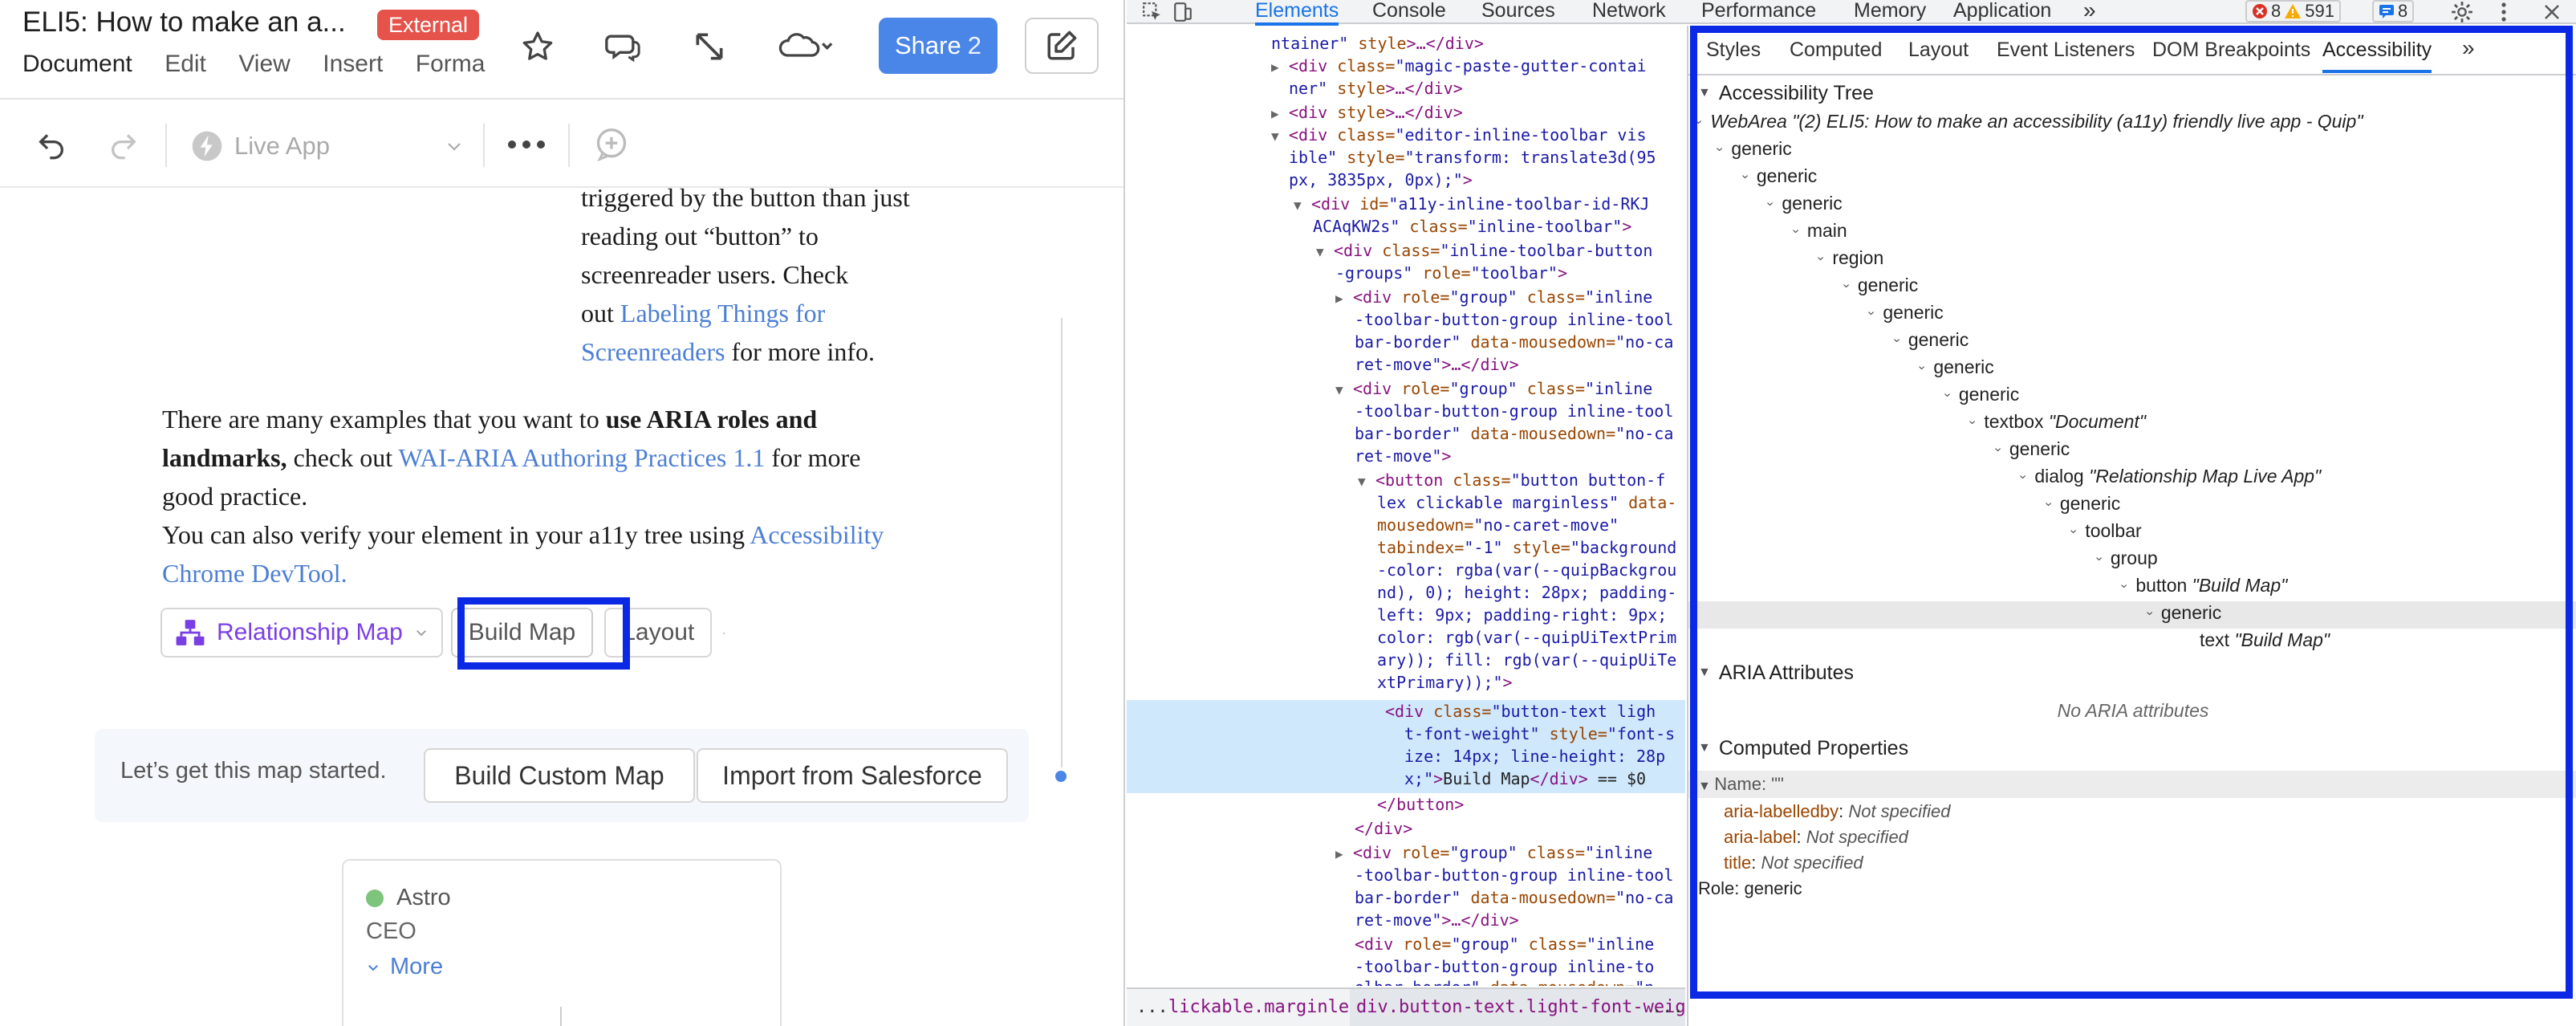 The image size is (2576, 1026). What do you see at coordinates (806, 47) in the screenshot?
I see `salesforce-cloud-icon` at bounding box center [806, 47].